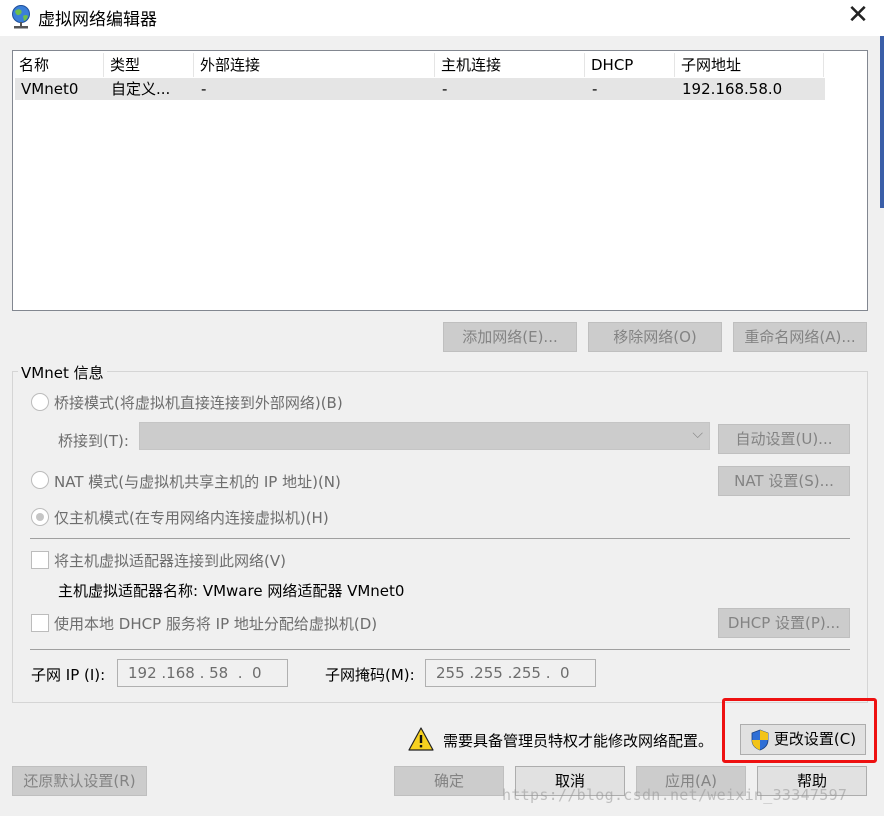 This screenshot has height=816, width=884. Describe the element at coordinates (216, 624) in the screenshot. I see `dhcp-label: 使用本地 DHCP 服务将 IP 地址分配给虚拟机(D)` at that location.